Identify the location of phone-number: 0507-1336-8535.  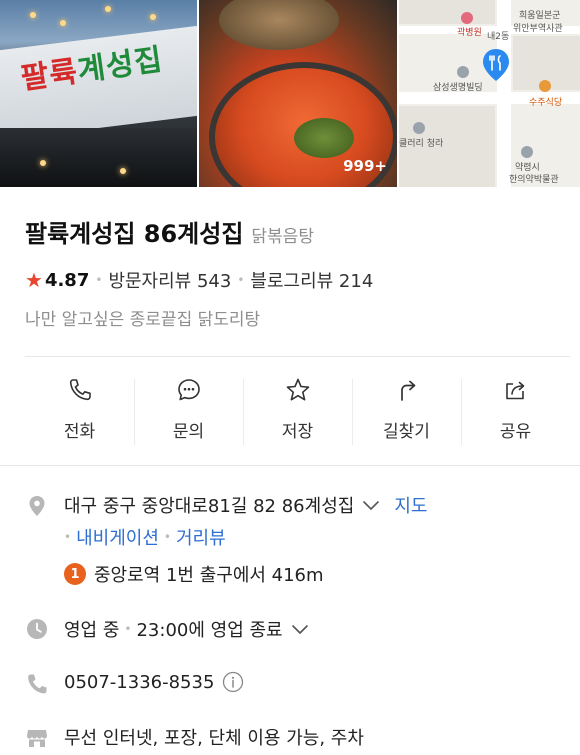
(139, 682).